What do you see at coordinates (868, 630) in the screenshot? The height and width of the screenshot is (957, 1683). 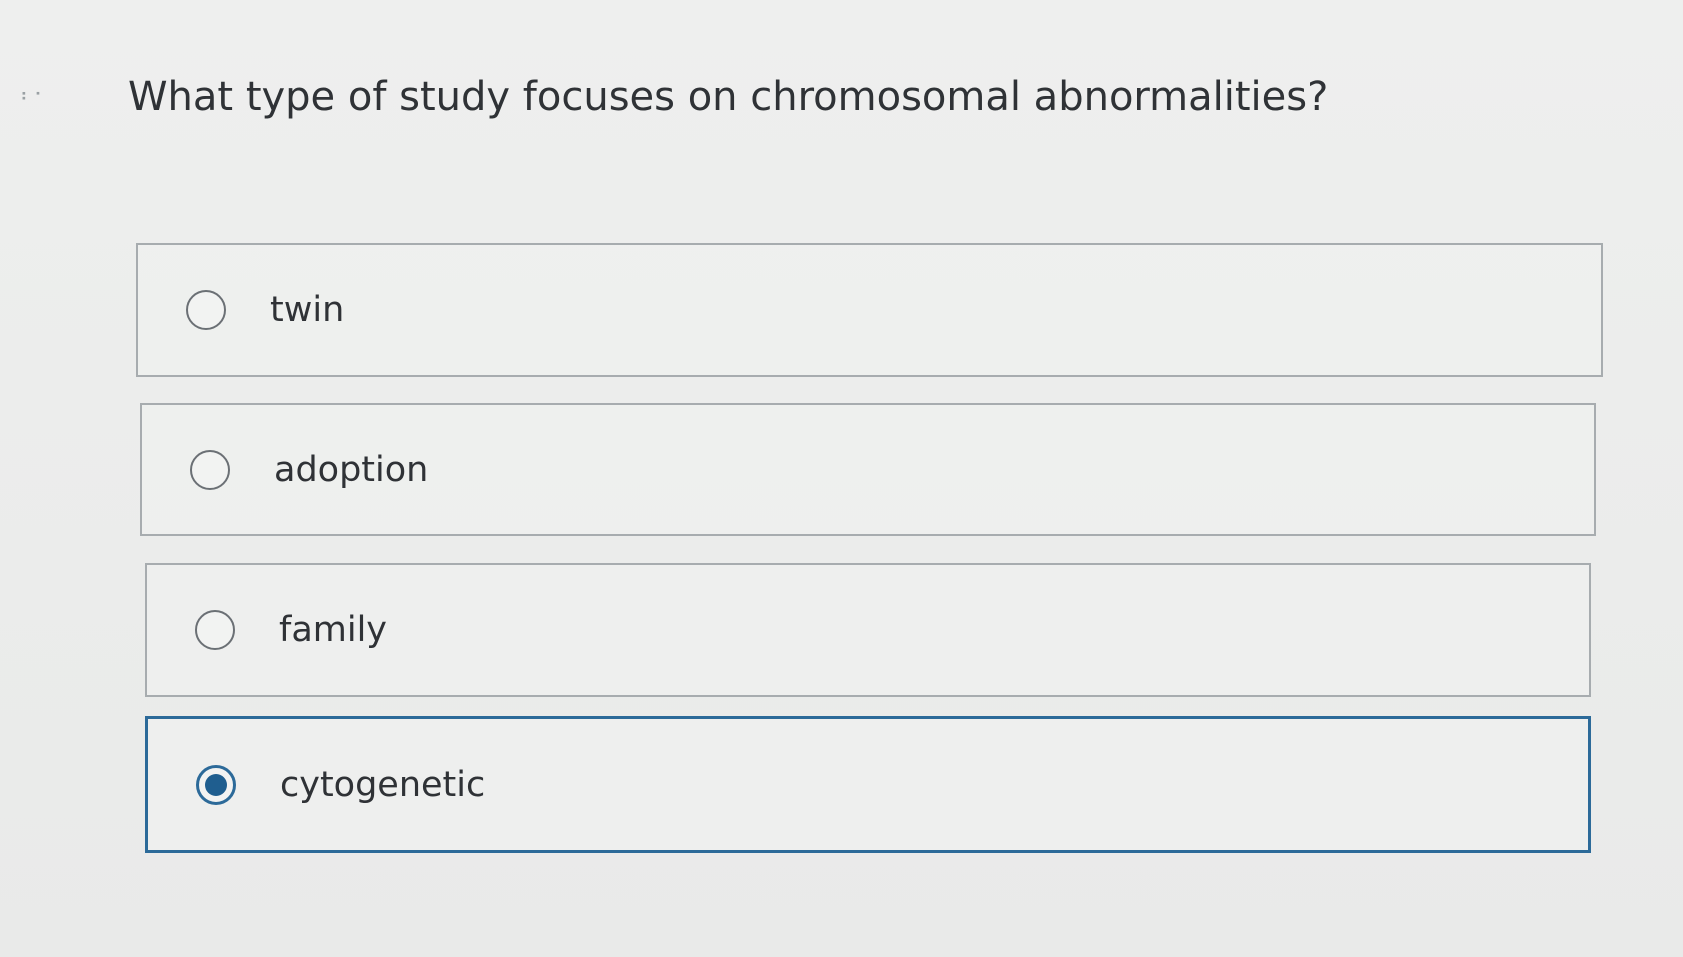 I see `choice-family: family` at bounding box center [868, 630].